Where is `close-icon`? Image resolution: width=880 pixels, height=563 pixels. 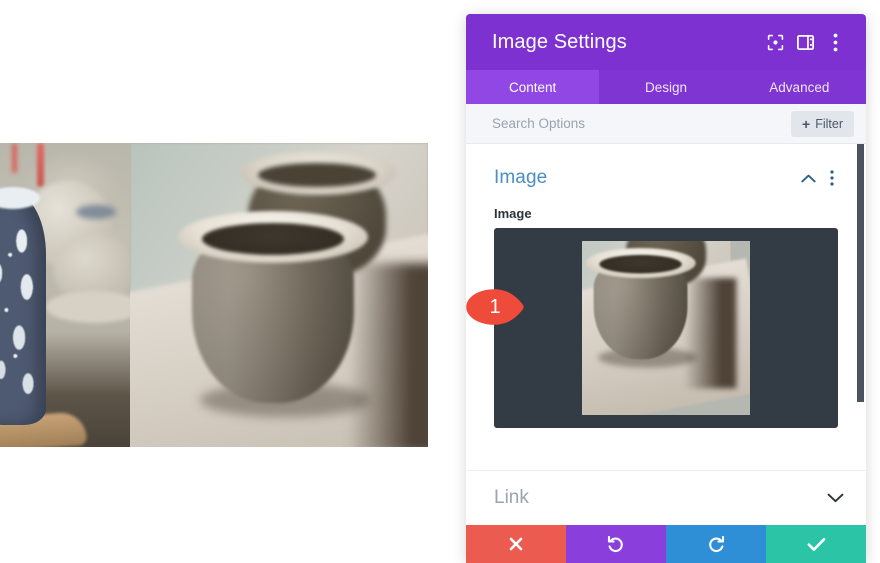 close-icon is located at coordinates (516, 544).